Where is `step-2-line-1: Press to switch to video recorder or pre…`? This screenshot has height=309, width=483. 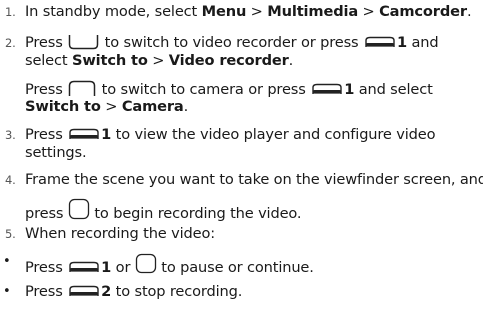
step-2-line-1: Press to switch to video recorder or pre… is located at coordinates (232, 42).